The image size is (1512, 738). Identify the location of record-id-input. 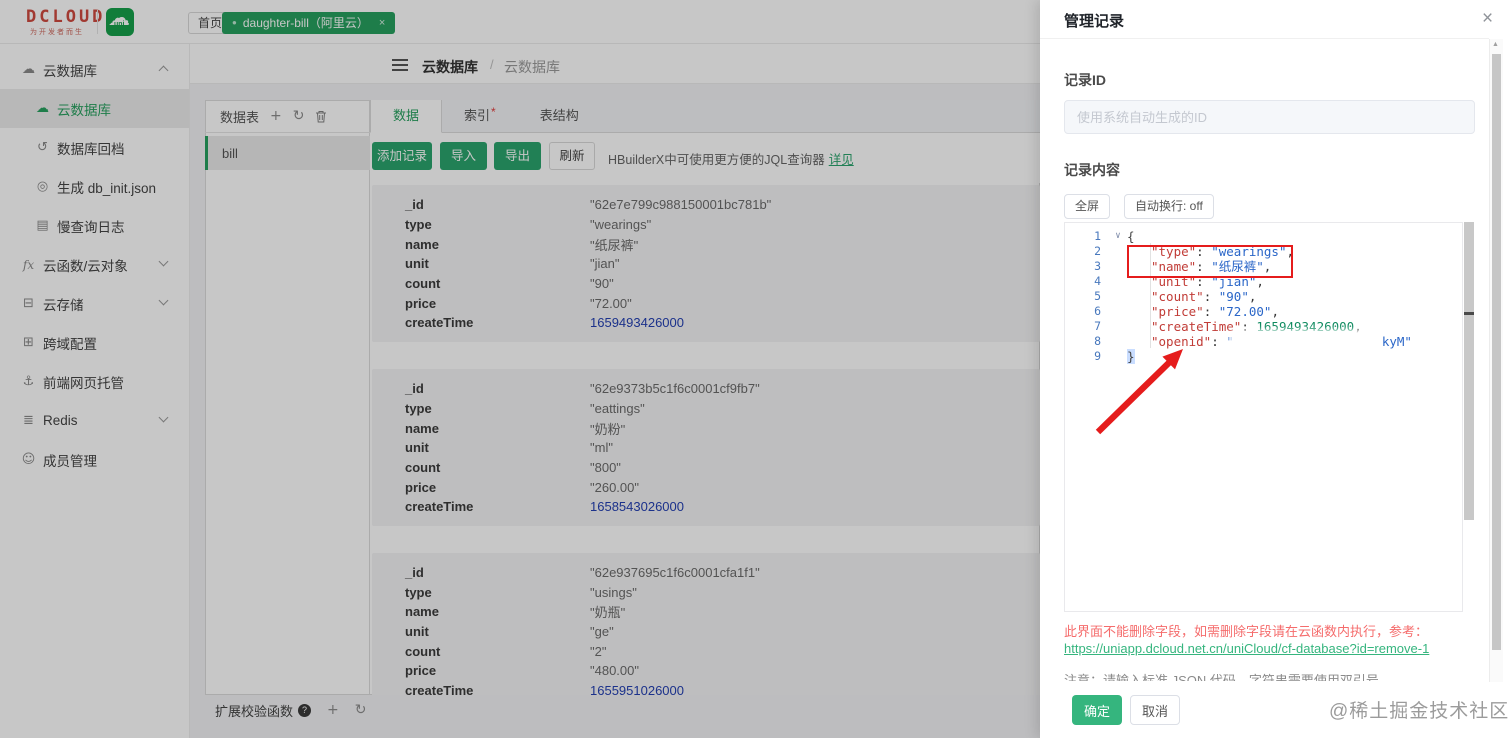
(1269, 117).